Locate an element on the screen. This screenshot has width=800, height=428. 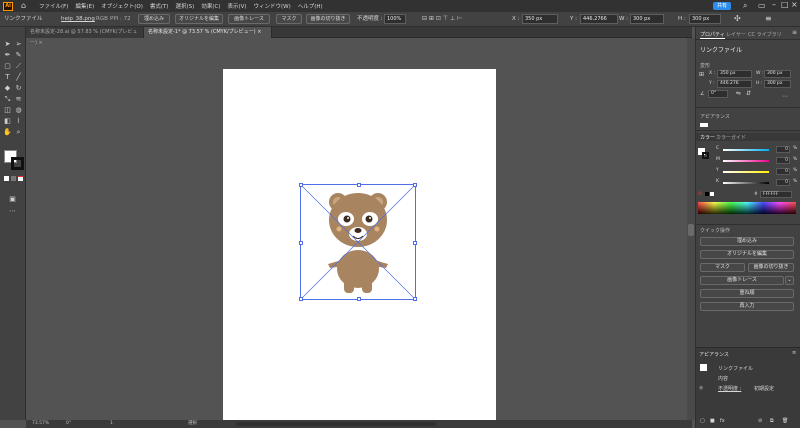
none-color-icon: ⊘ is located at coordinates (700, 194).